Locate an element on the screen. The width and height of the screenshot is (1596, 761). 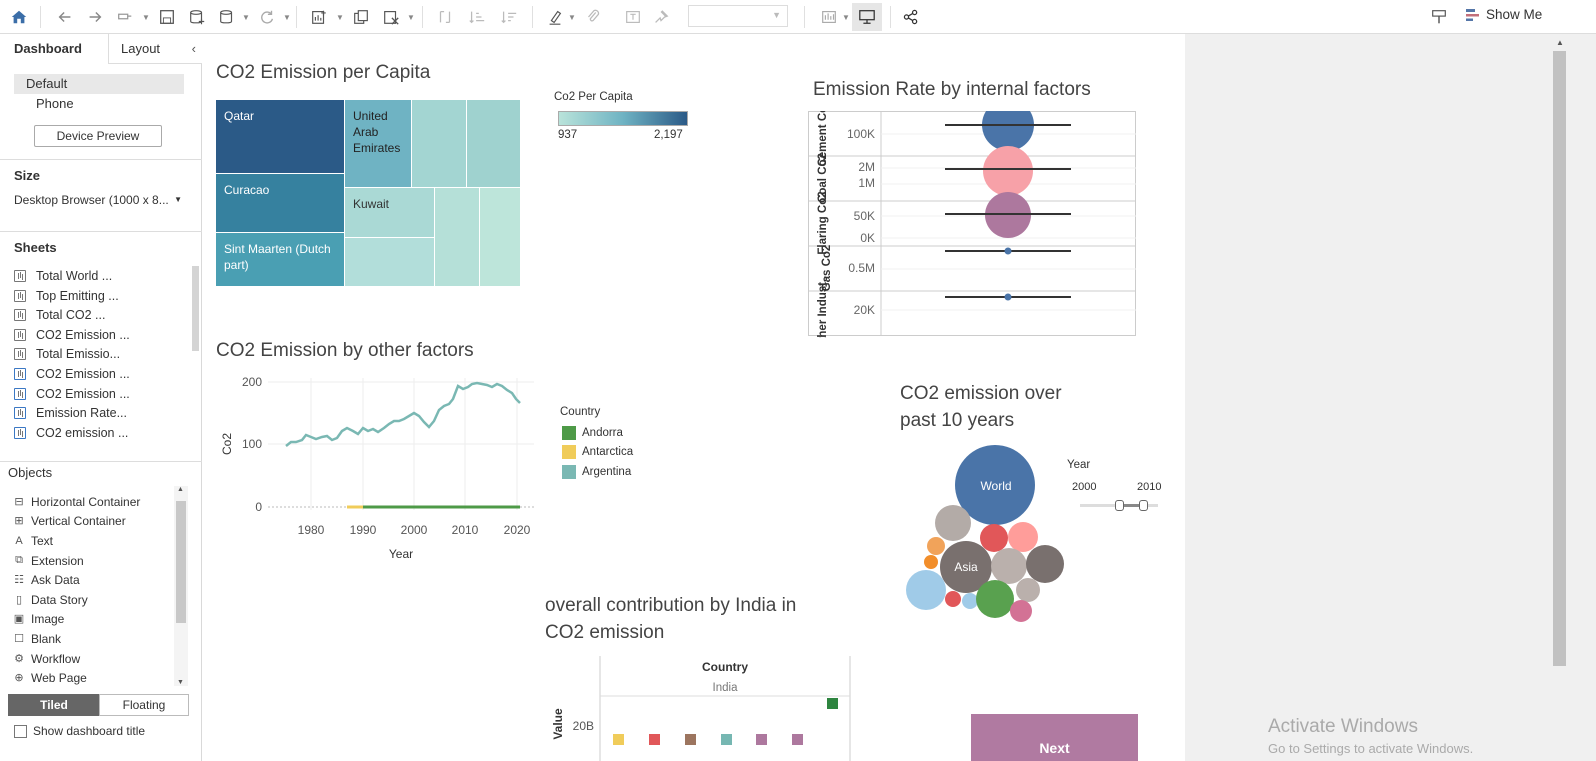
object-workflow: ⚙ Workflow is located at coordinates (46, 658).